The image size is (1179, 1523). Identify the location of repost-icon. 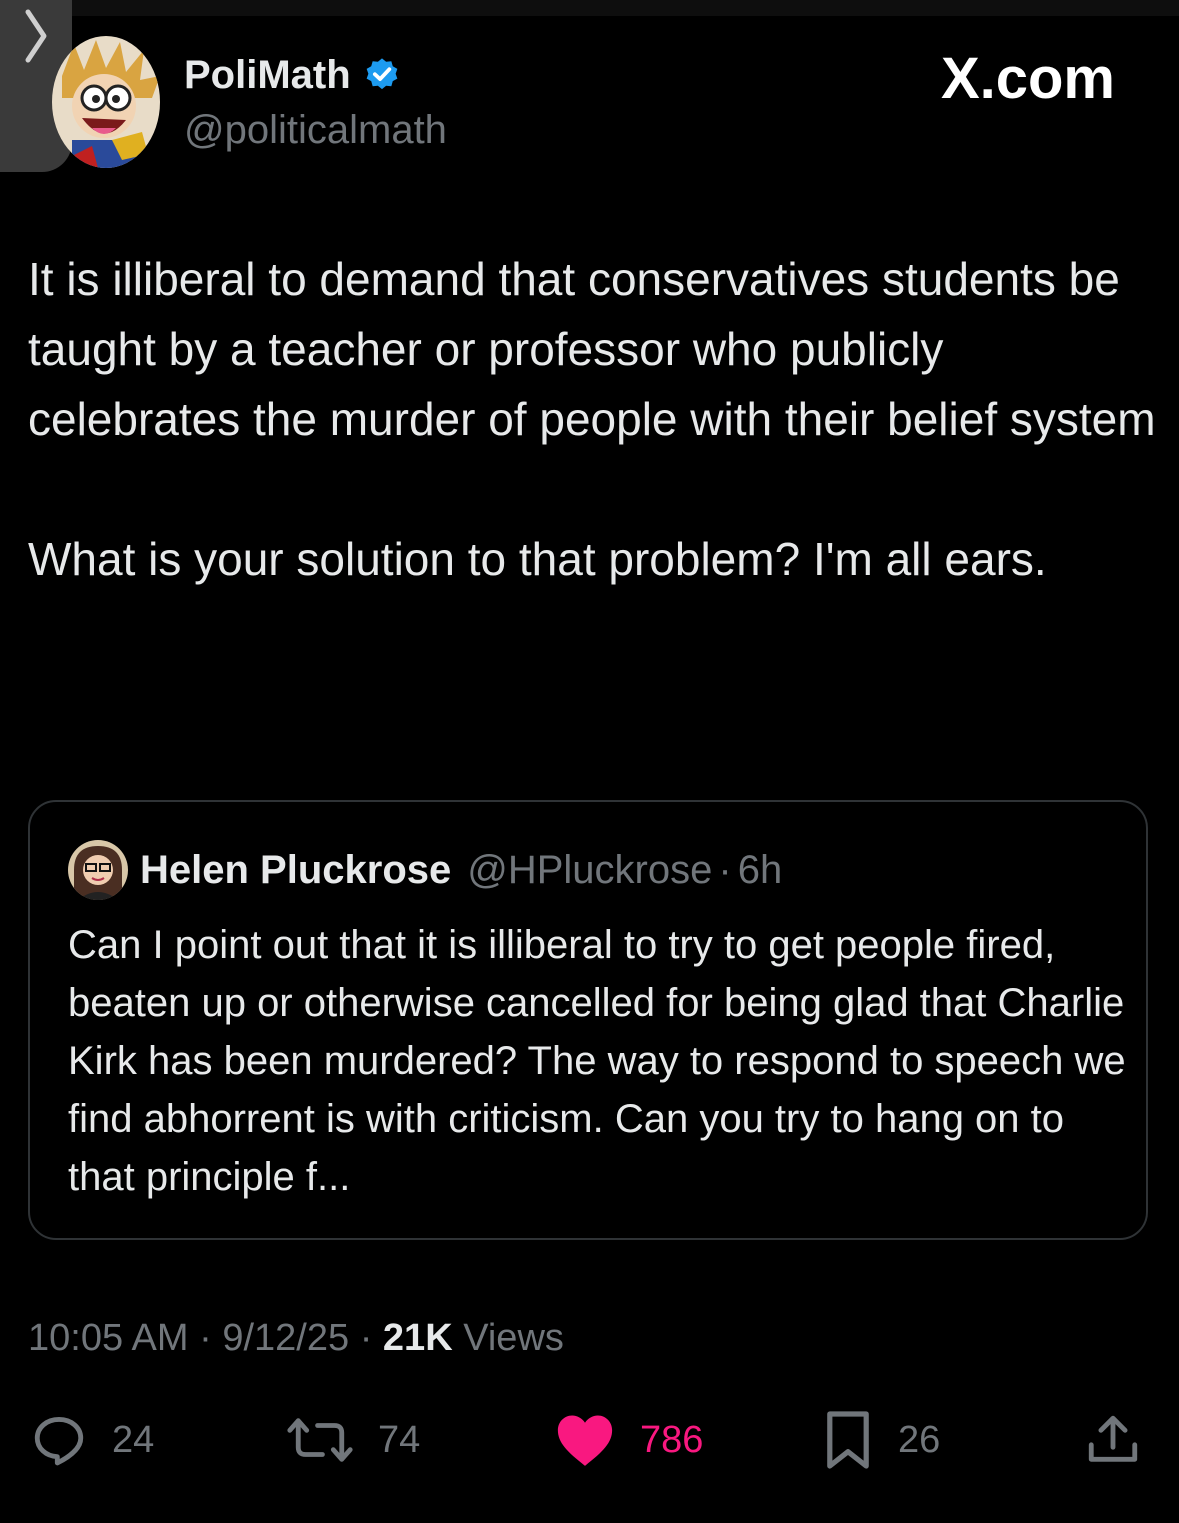
(320, 1440).